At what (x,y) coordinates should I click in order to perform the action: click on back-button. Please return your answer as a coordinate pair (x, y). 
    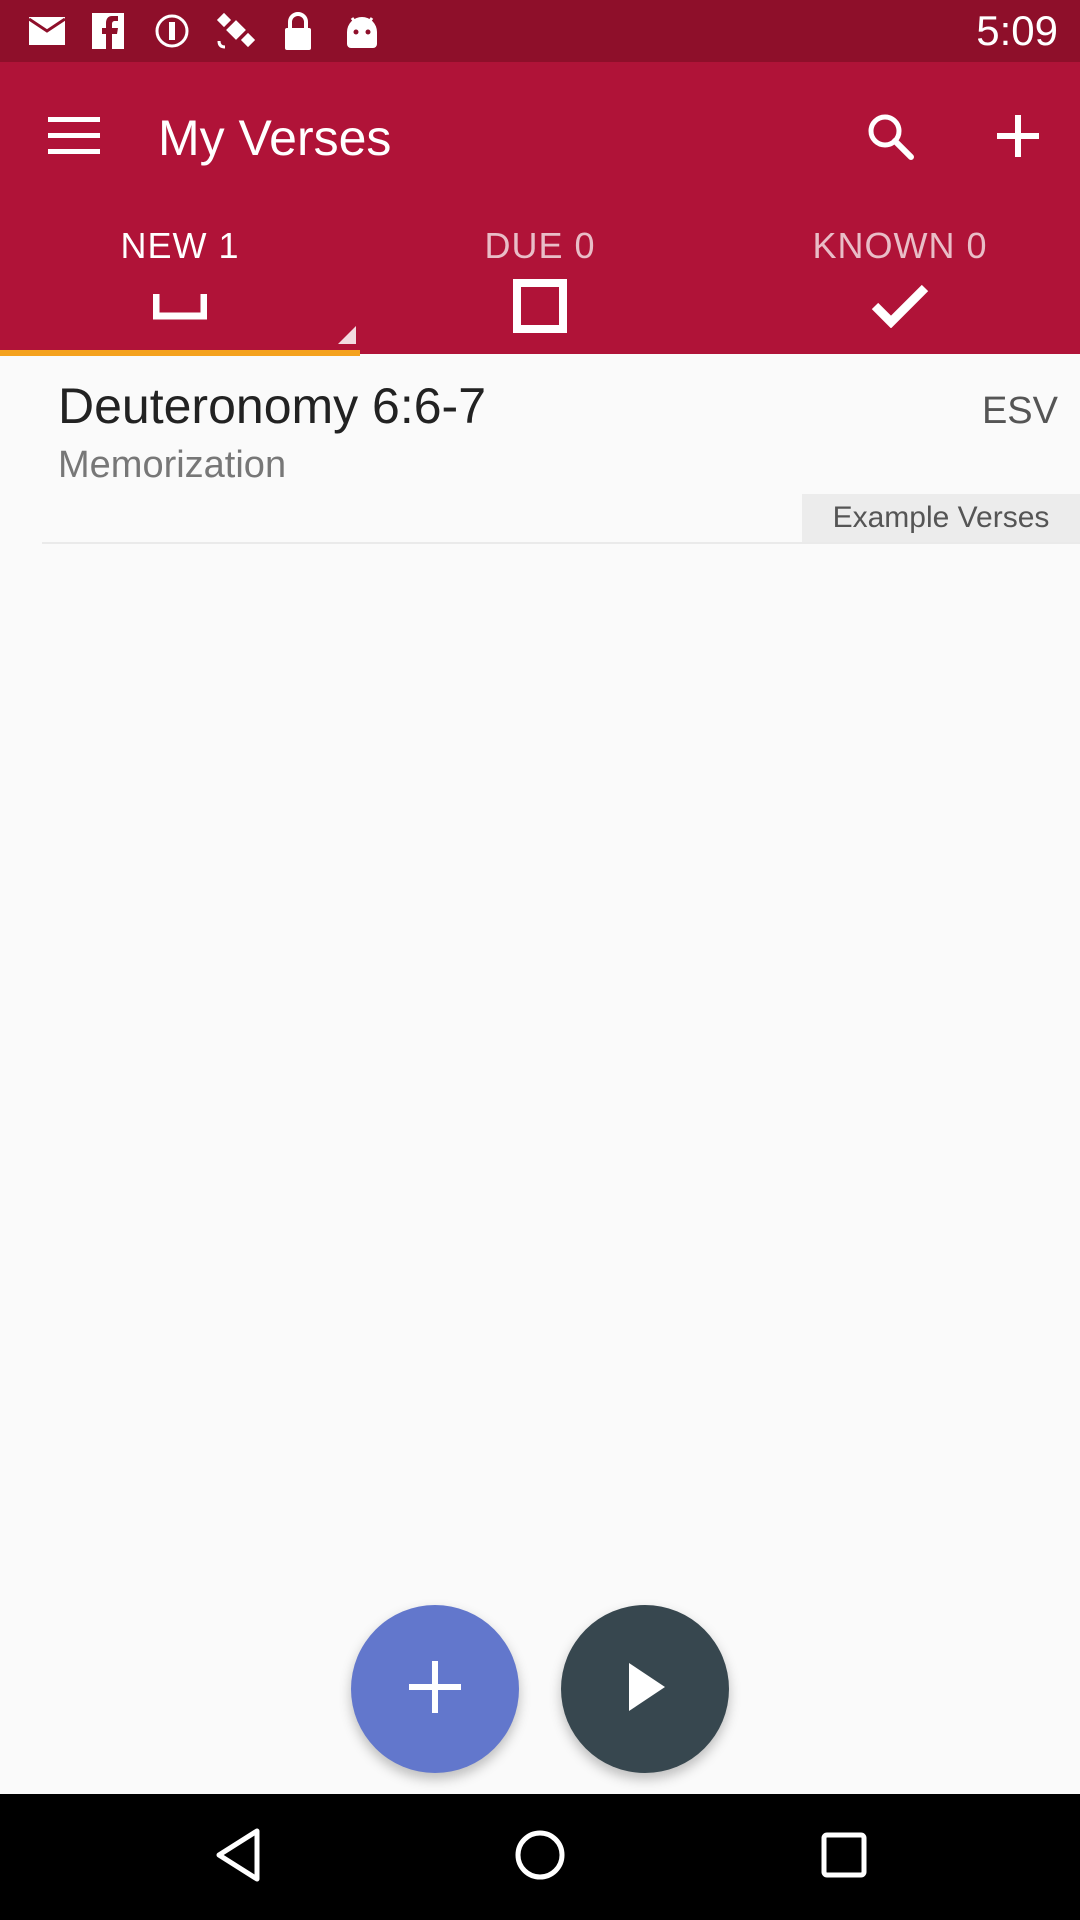
    Looking at the image, I should click on (238, 1857).